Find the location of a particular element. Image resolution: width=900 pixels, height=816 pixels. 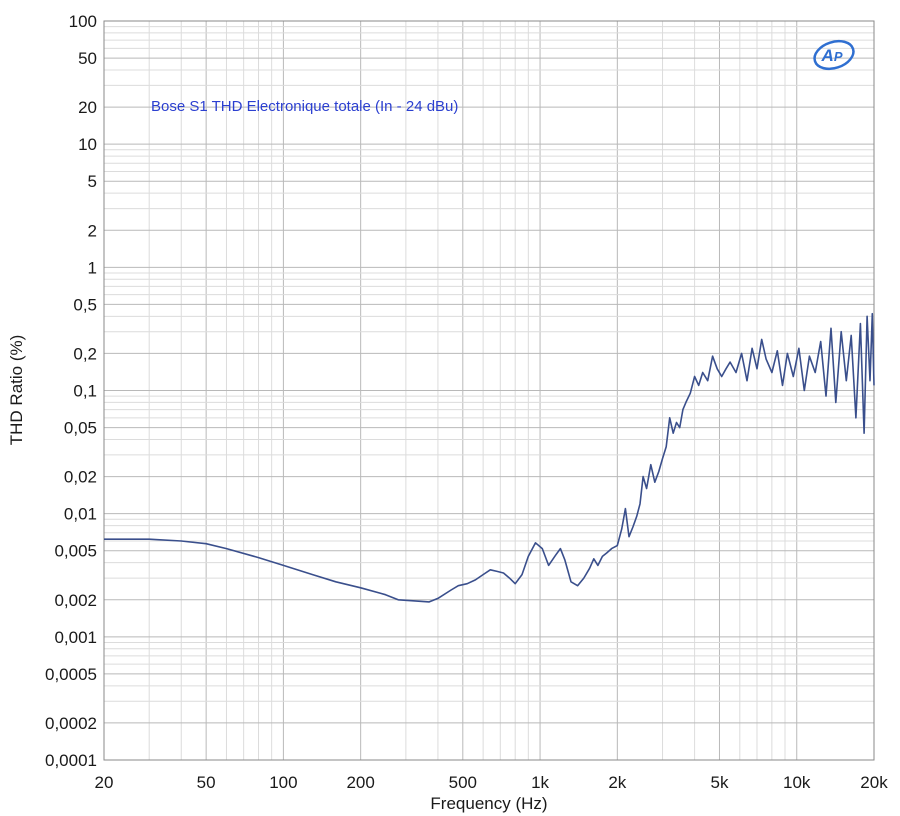

x-tick-label: 2k is located at coordinates (617, 782).